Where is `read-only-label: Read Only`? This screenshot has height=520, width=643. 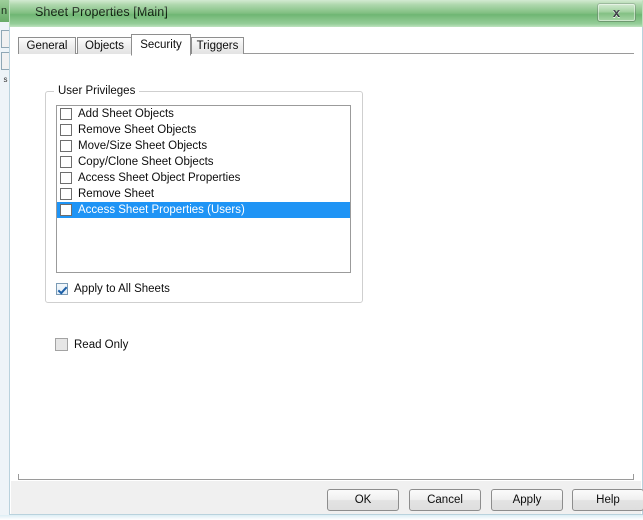 read-only-label: Read Only is located at coordinates (101, 345).